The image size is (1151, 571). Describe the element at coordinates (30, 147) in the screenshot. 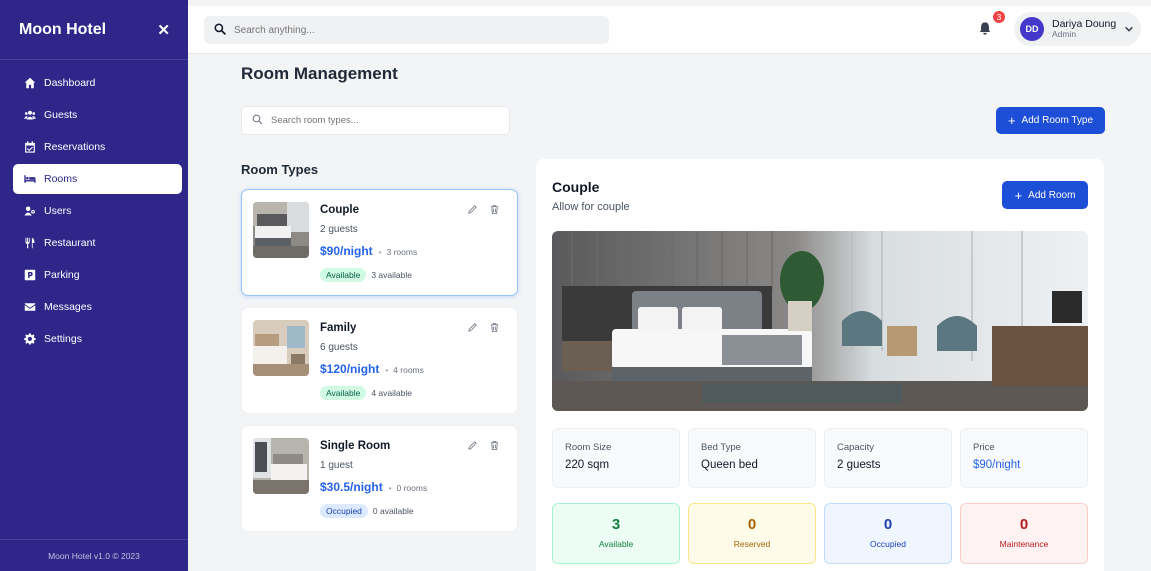

I see `calendar-check-icon` at that location.